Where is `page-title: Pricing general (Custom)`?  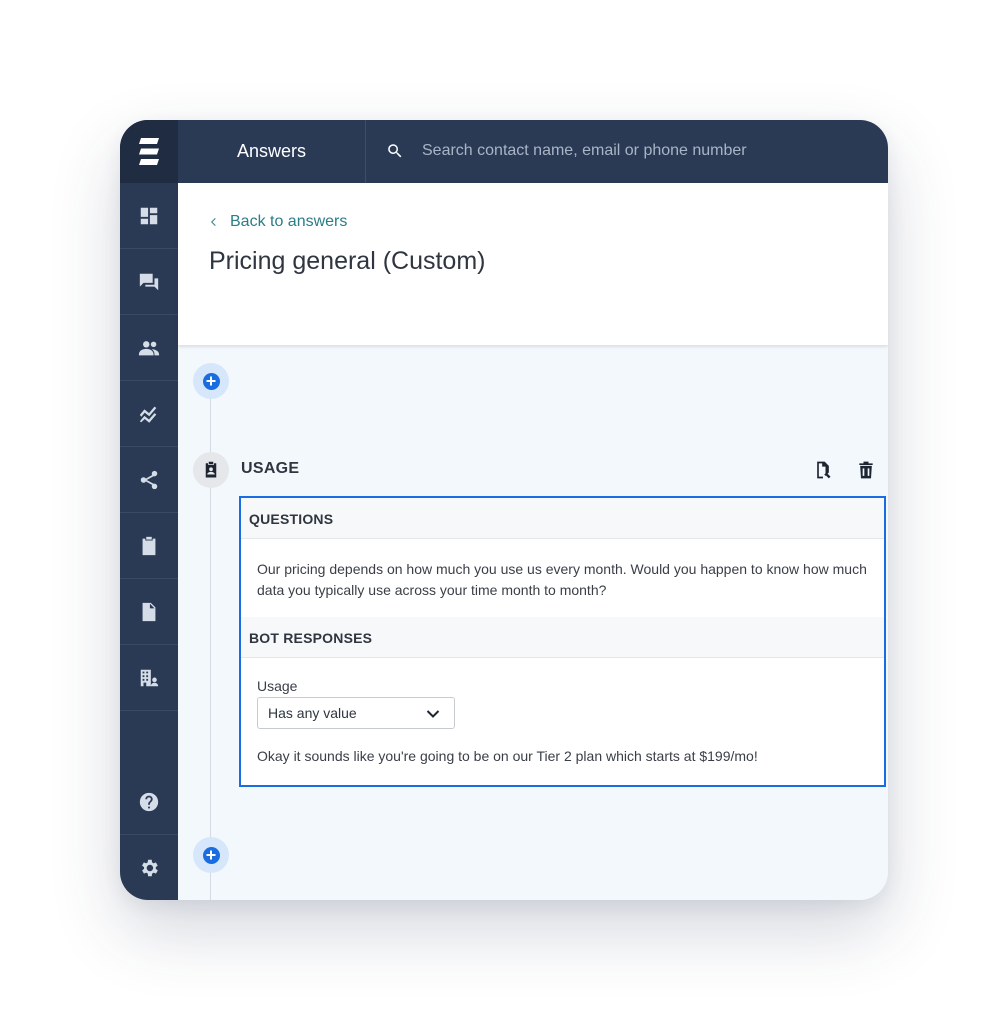 page-title: Pricing general (Custom) is located at coordinates (347, 261).